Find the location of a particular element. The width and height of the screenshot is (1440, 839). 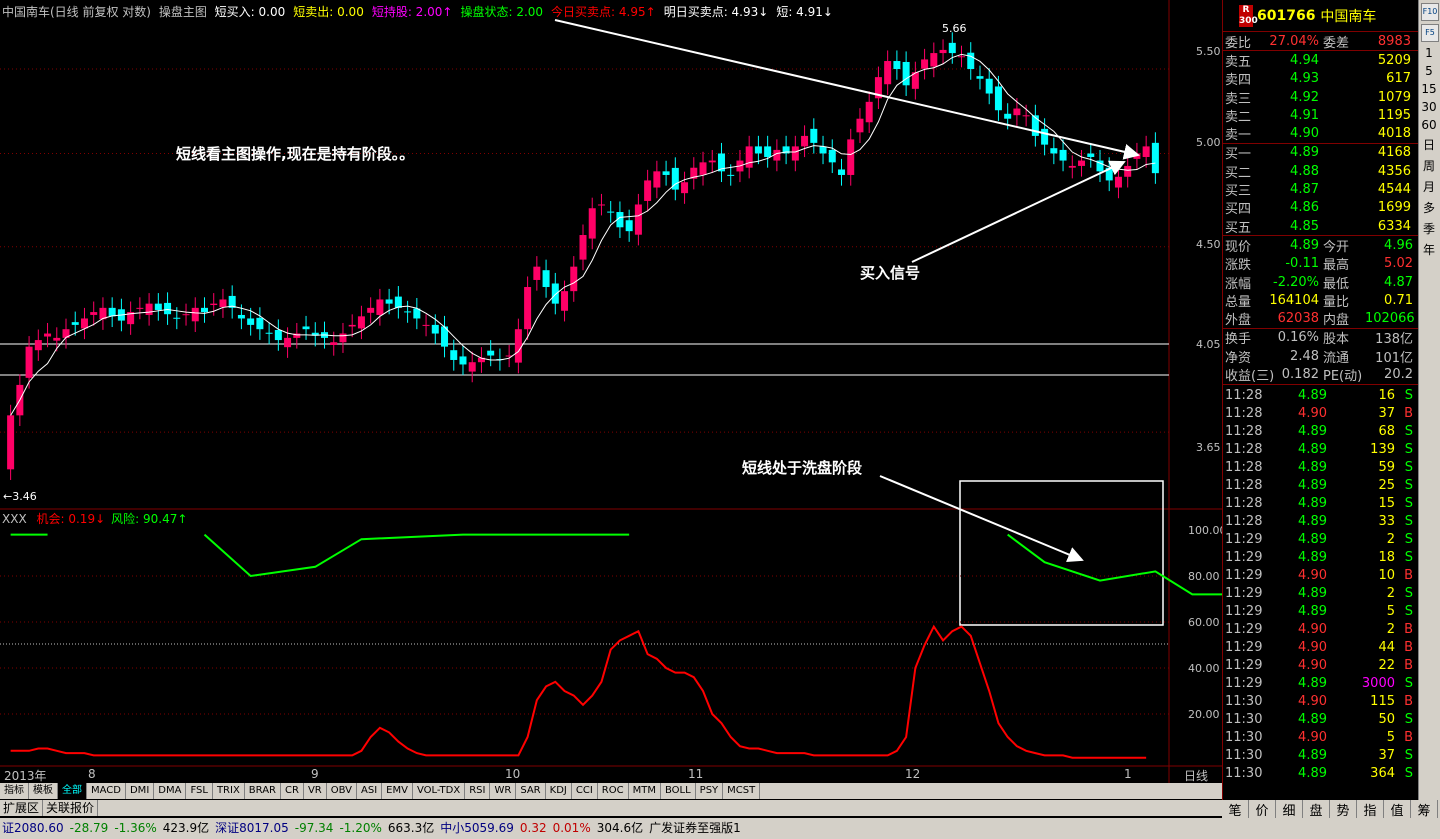

period-5-button: 5 is located at coordinates (1429, 71).